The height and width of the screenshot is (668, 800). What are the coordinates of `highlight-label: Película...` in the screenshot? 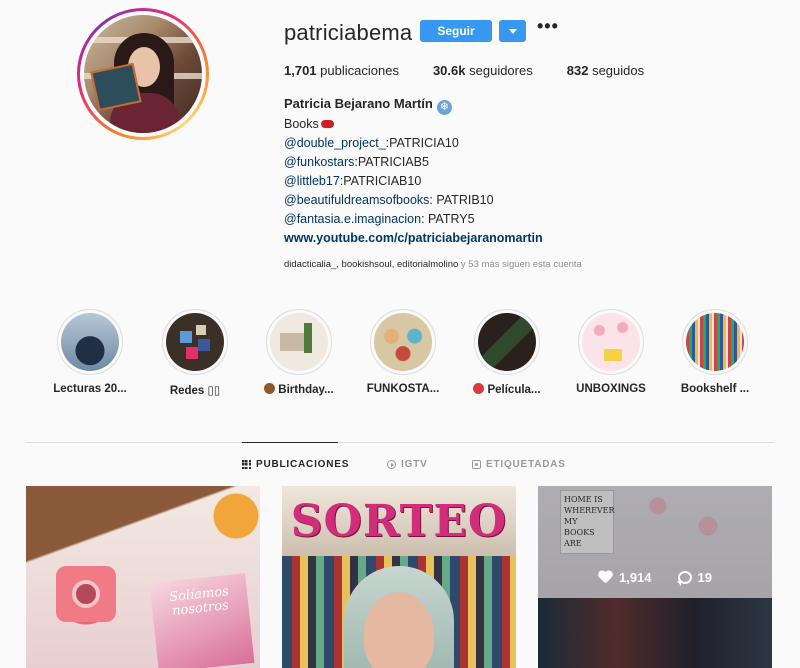 It's located at (507, 389).